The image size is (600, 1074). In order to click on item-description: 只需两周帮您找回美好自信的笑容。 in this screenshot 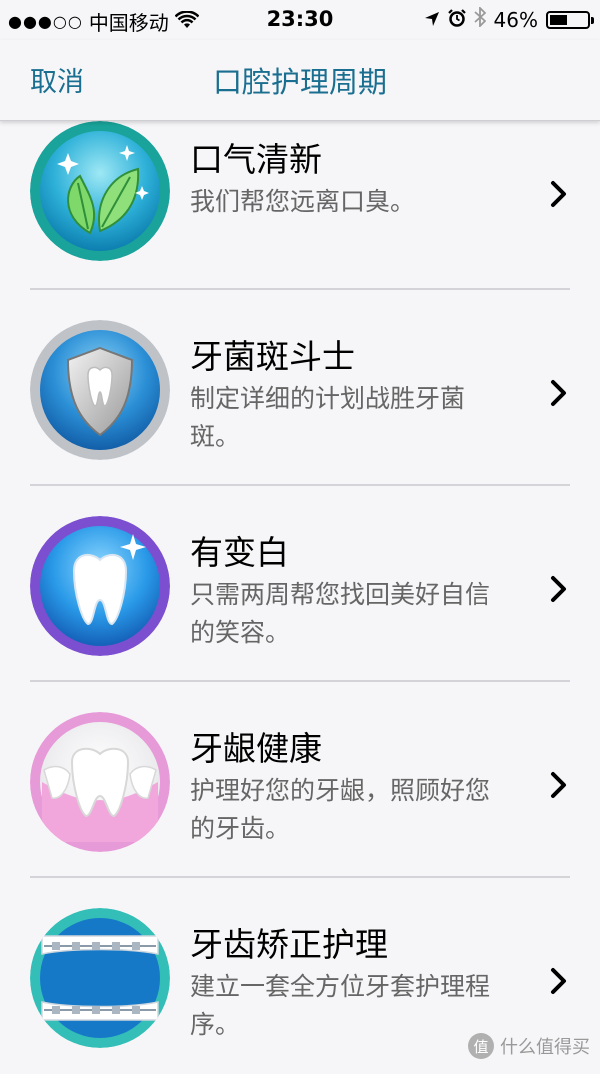, I will do `click(340, 613)`.